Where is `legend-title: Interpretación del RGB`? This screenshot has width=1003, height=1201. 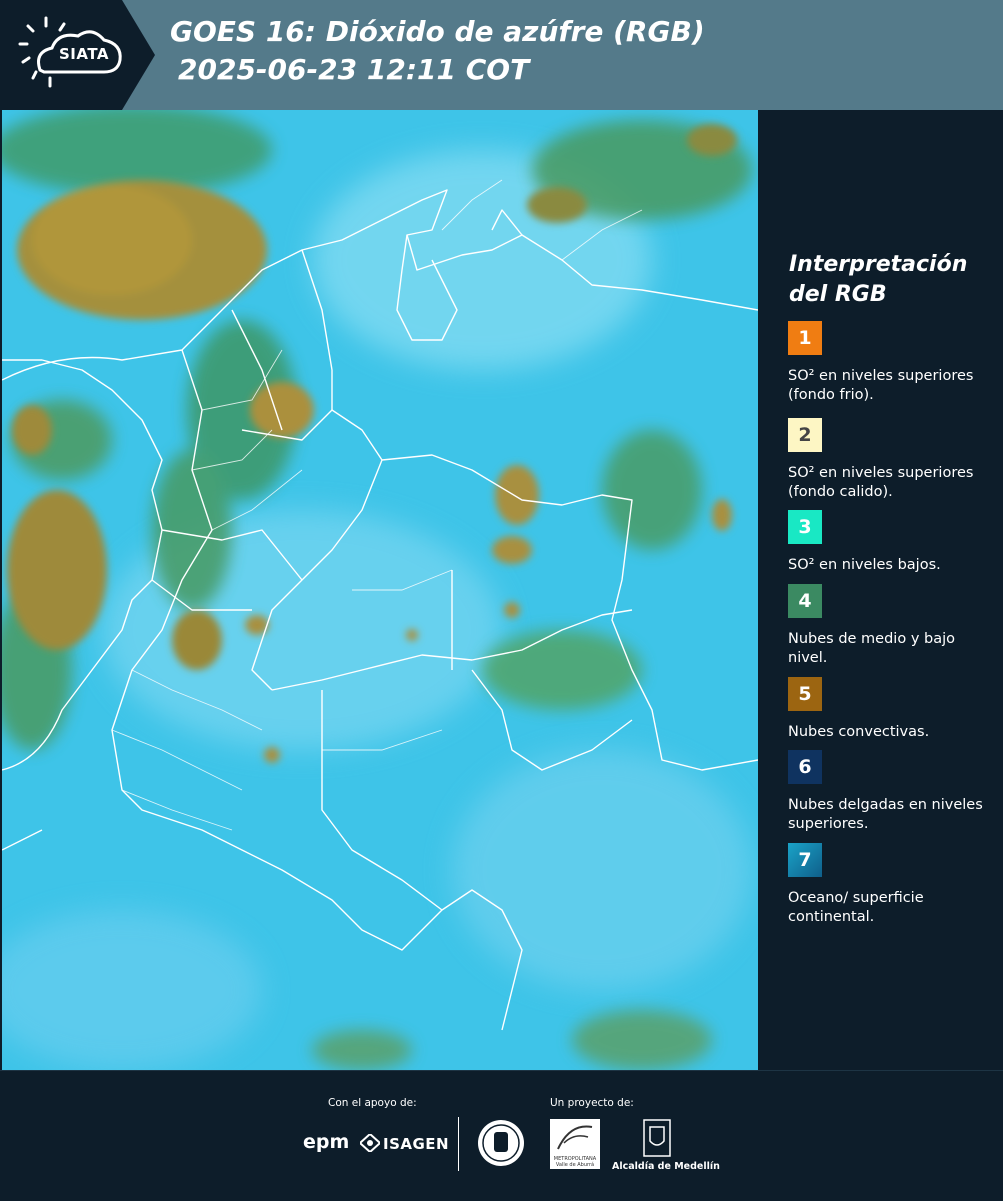
legend-title: Interpretación del RGB is located at coordinates (878, 279).